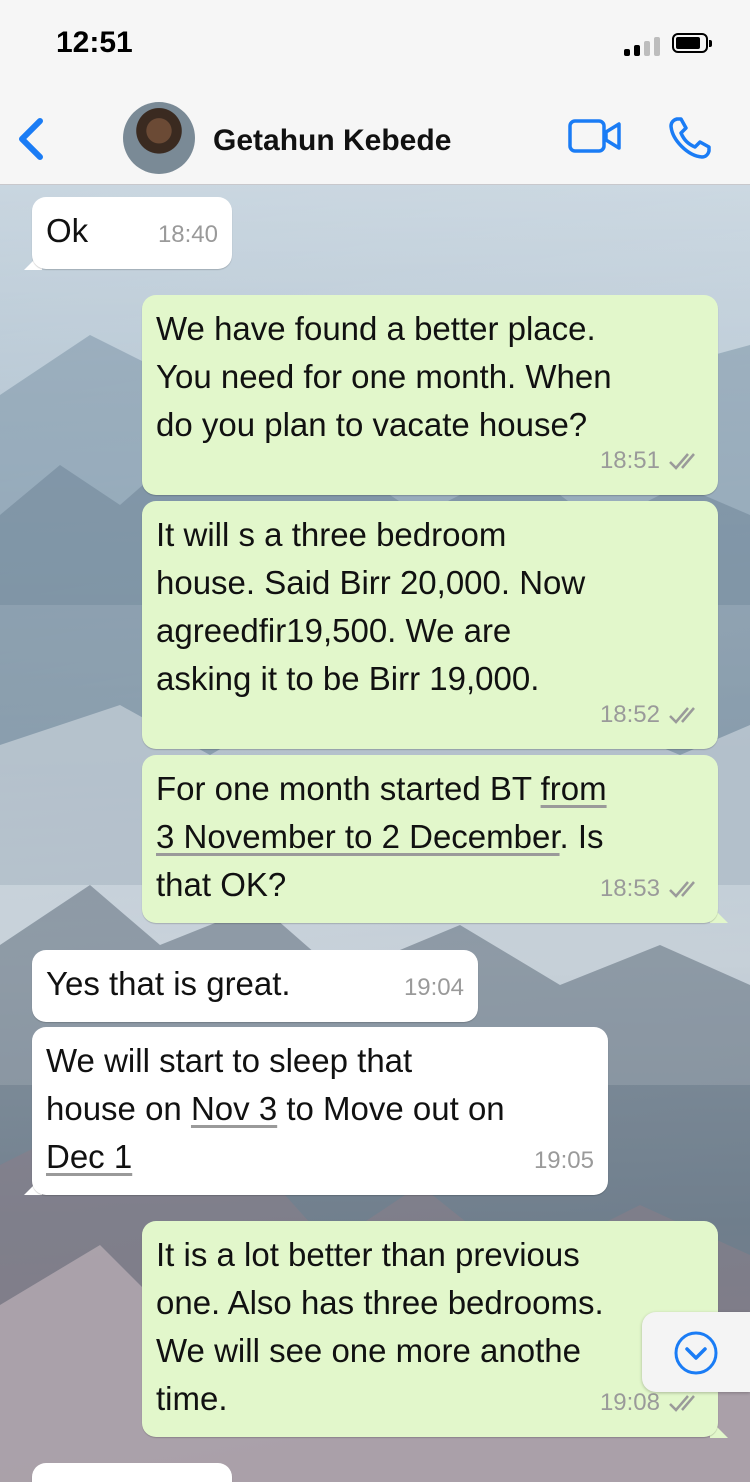  I want to click on avatar, so click(159, 138).